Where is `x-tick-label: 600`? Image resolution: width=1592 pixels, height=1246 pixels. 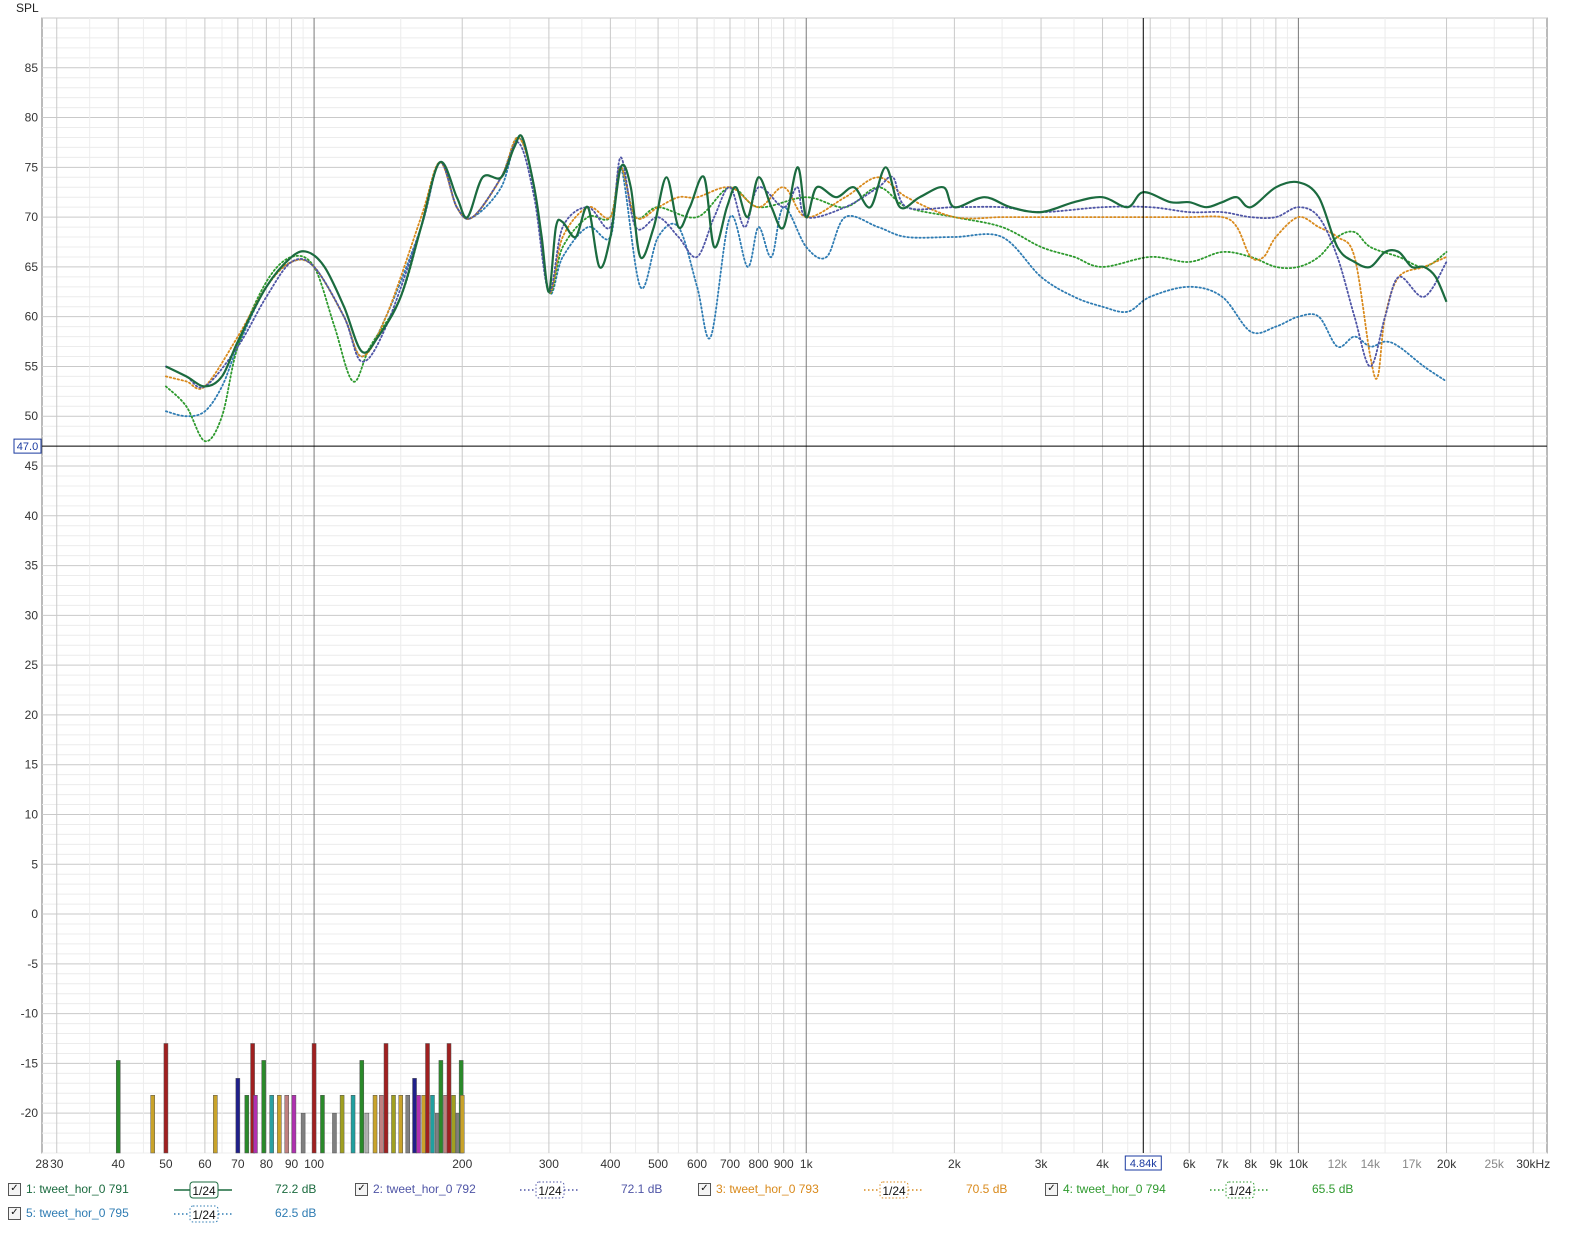
x-tick-label: 600 is located at coordinates (697, 1164).